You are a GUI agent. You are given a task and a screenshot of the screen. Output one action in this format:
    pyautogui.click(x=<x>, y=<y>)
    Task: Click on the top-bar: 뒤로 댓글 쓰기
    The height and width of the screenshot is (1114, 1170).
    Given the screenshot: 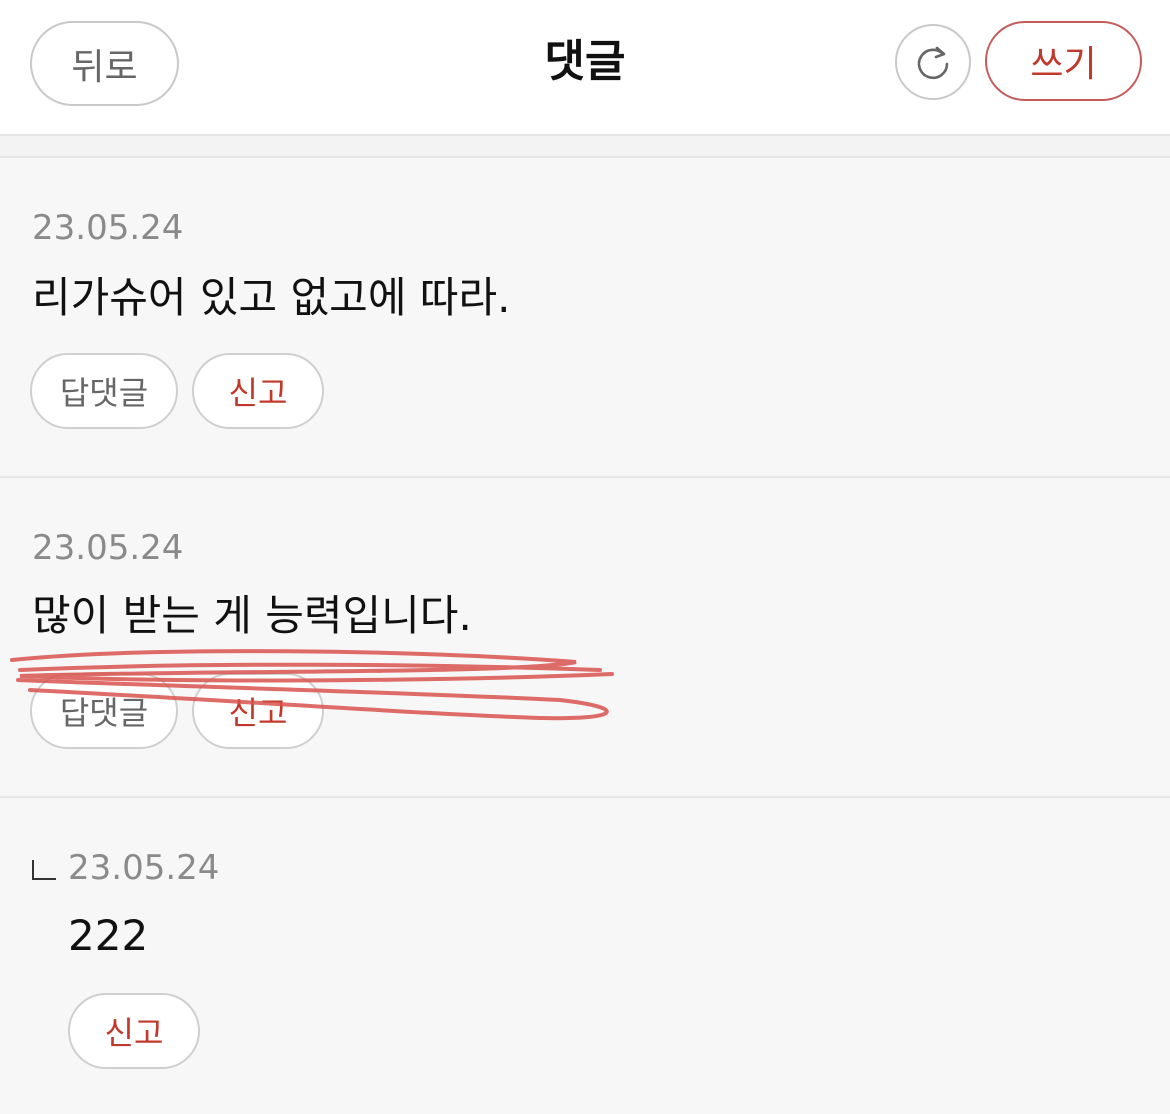 What is the action you would take?
    pyautogui.click(x=585, y=68)
    